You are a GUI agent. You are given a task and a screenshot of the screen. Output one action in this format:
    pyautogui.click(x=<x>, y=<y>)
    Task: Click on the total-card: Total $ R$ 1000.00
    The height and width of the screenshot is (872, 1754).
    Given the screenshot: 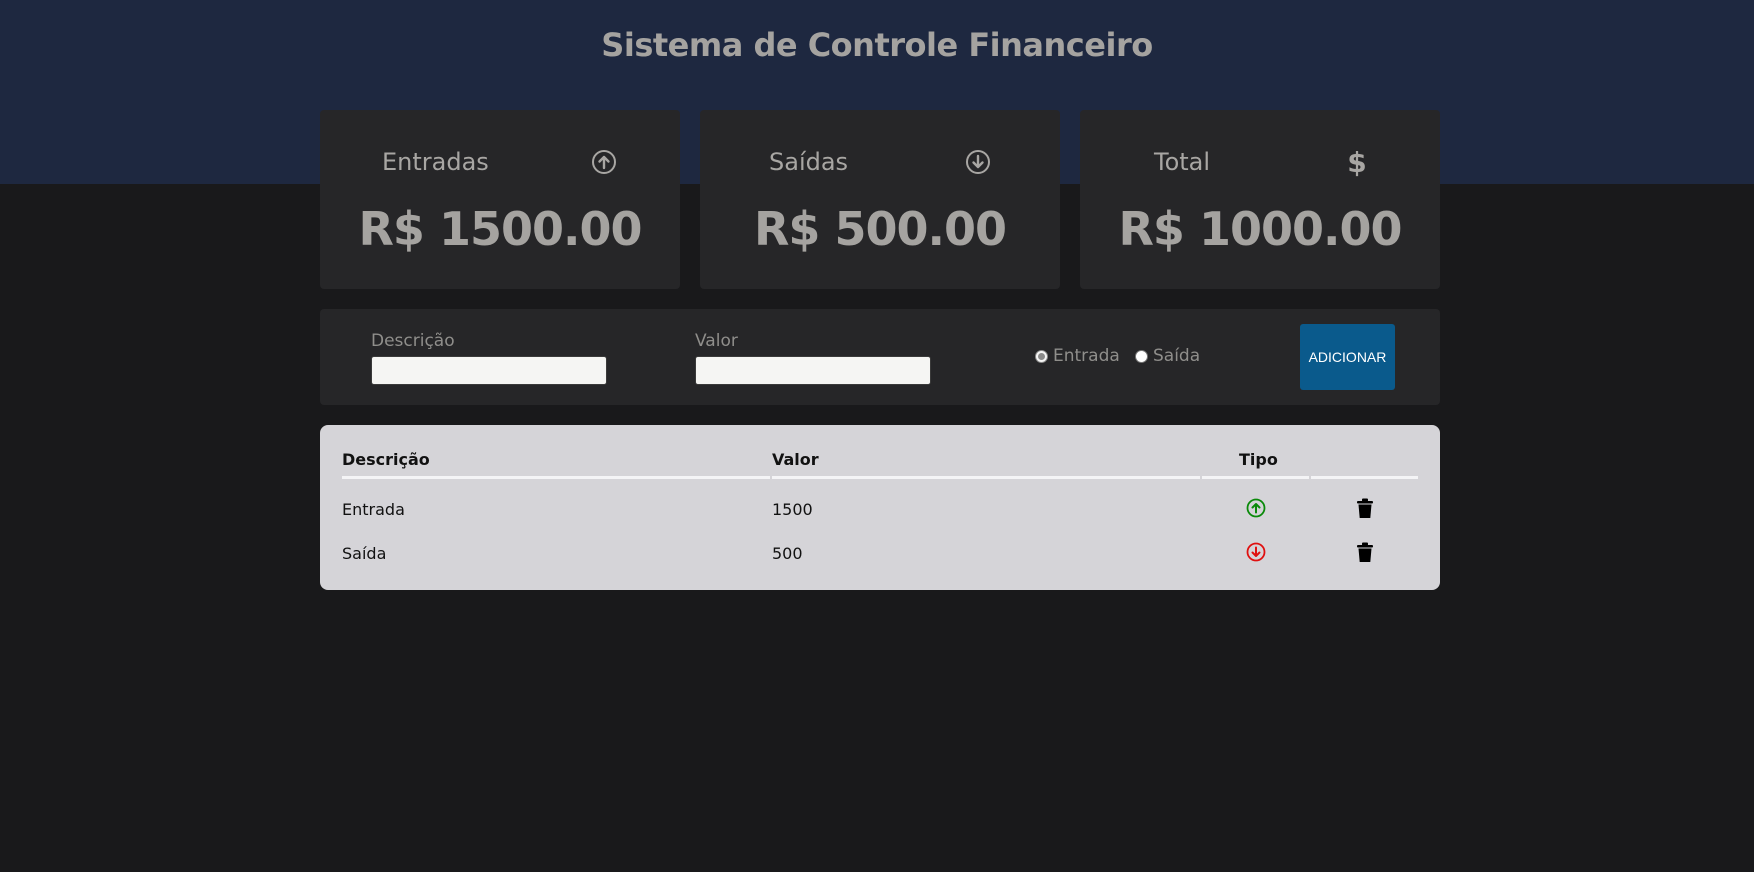 What is the action you would take?
    pyautogui.click(x=1260, y=199)
    